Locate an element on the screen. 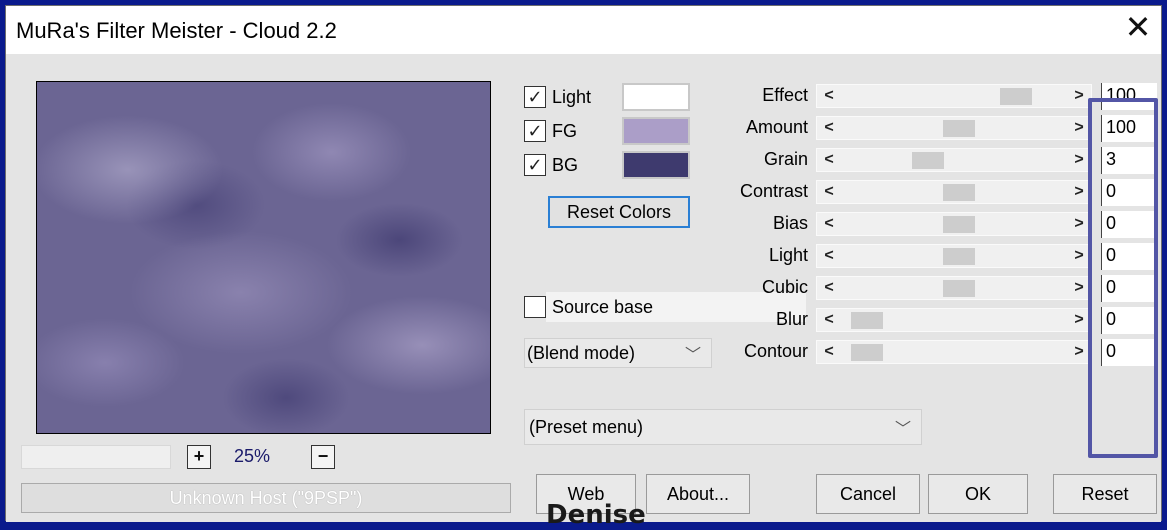 Image resolution: width=1167 pixels, height=530 pixels. slider-cubic: < > is located at coordinates (954, 288).